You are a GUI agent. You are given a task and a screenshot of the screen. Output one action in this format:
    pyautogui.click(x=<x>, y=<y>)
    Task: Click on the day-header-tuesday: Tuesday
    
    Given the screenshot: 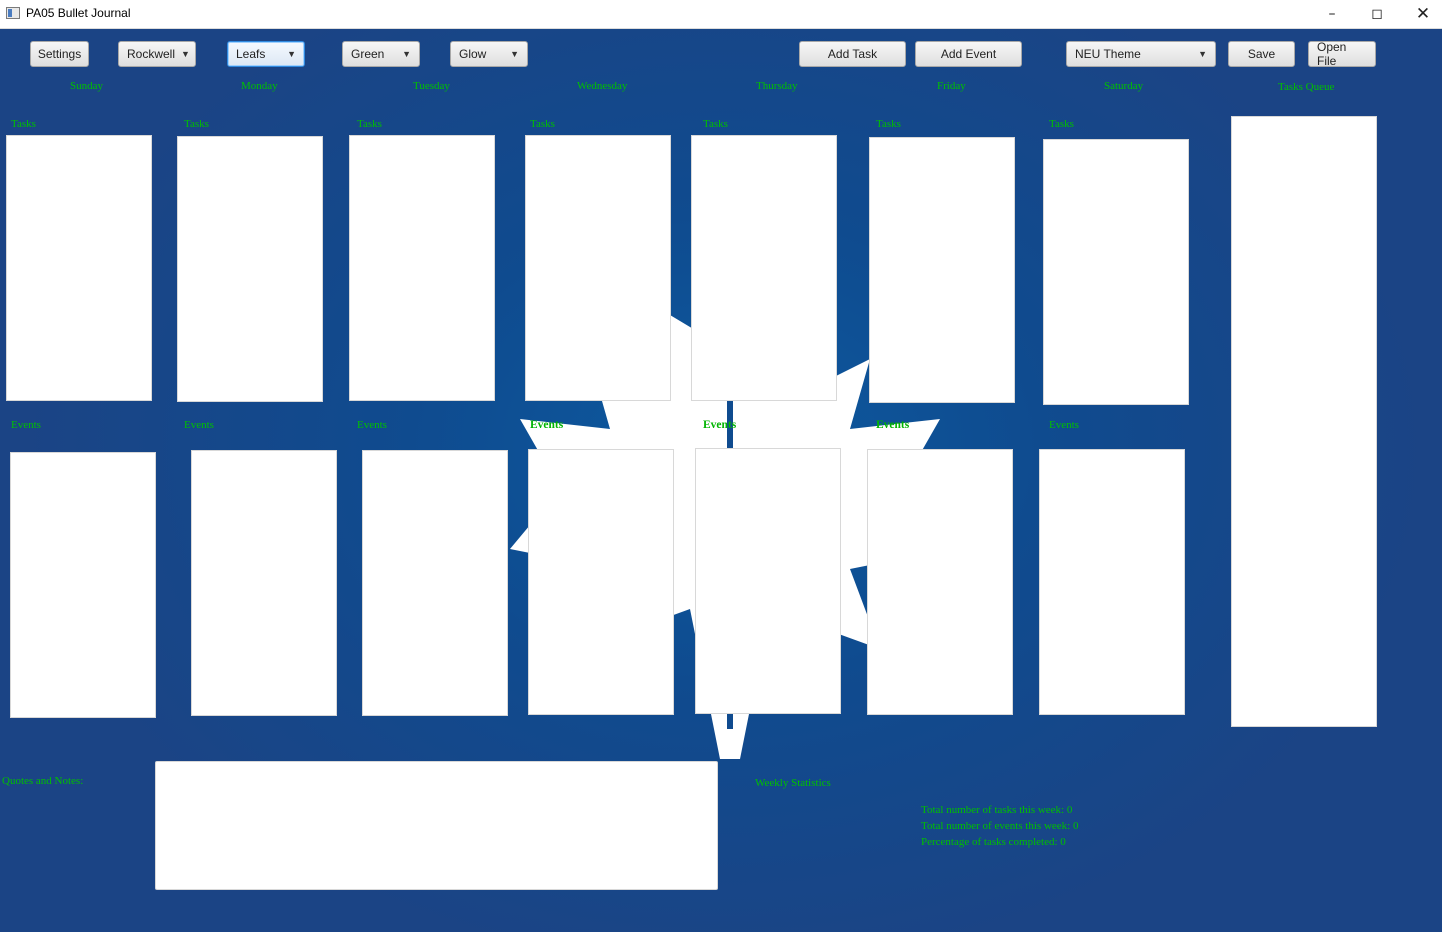 What is the action you would take?
    pyautogui.click(x=431, y=86)
    